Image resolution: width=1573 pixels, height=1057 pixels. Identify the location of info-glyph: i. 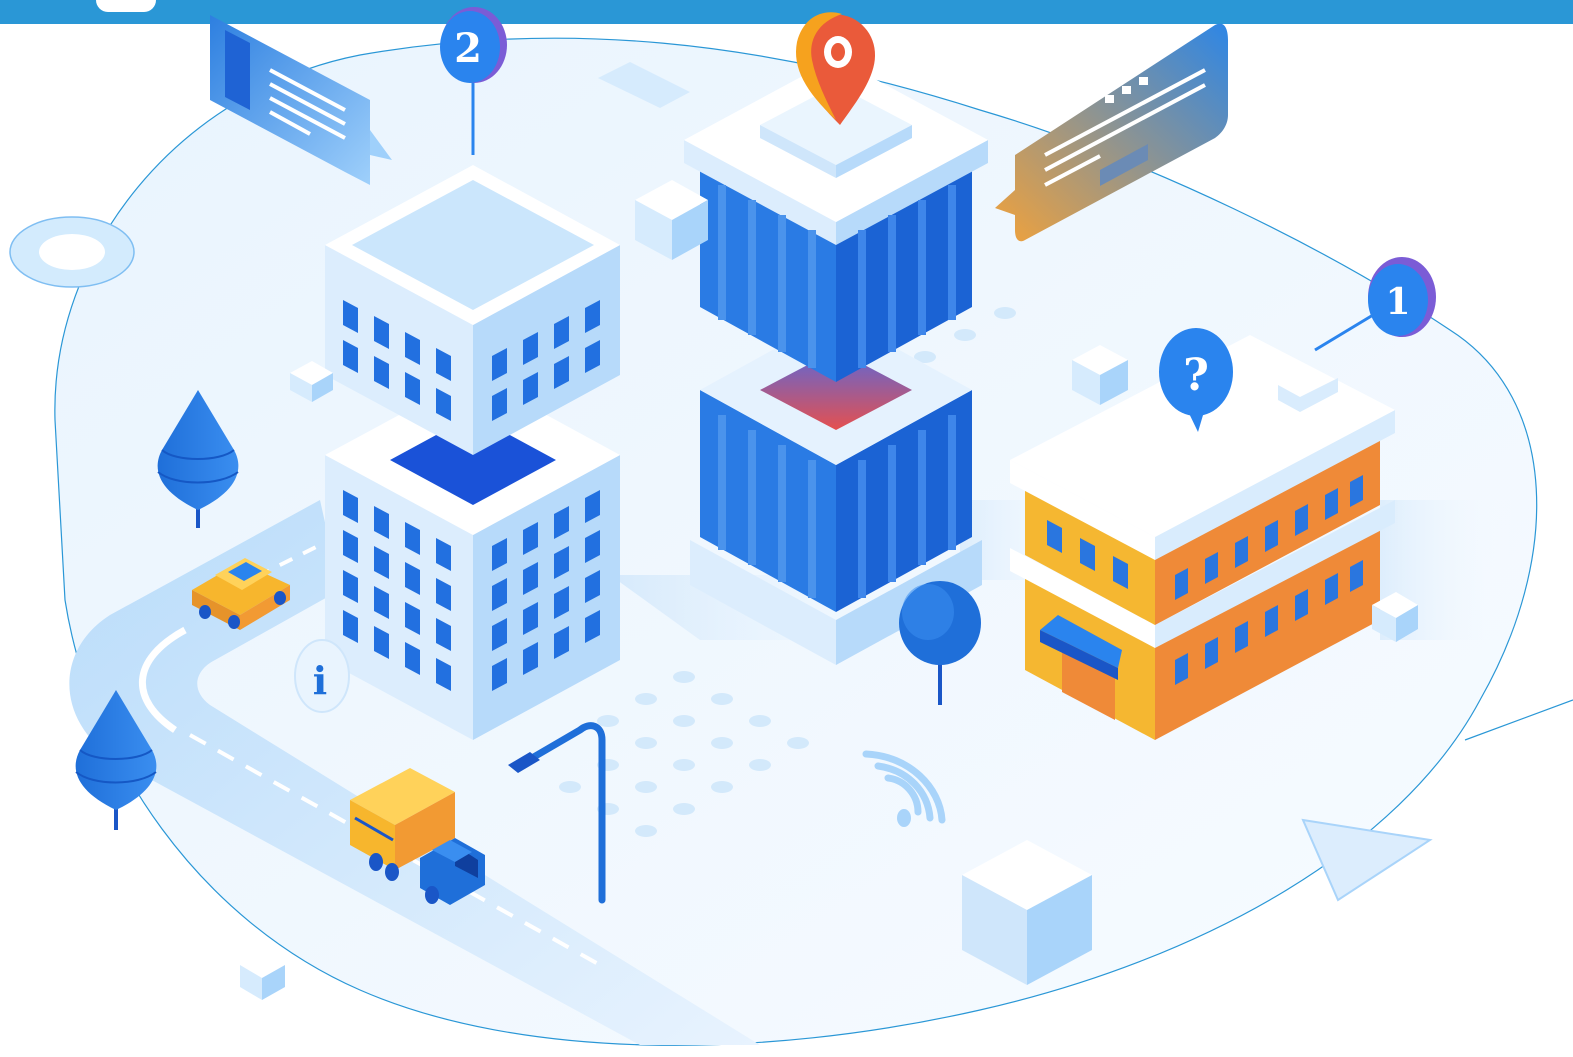
(320, 680).